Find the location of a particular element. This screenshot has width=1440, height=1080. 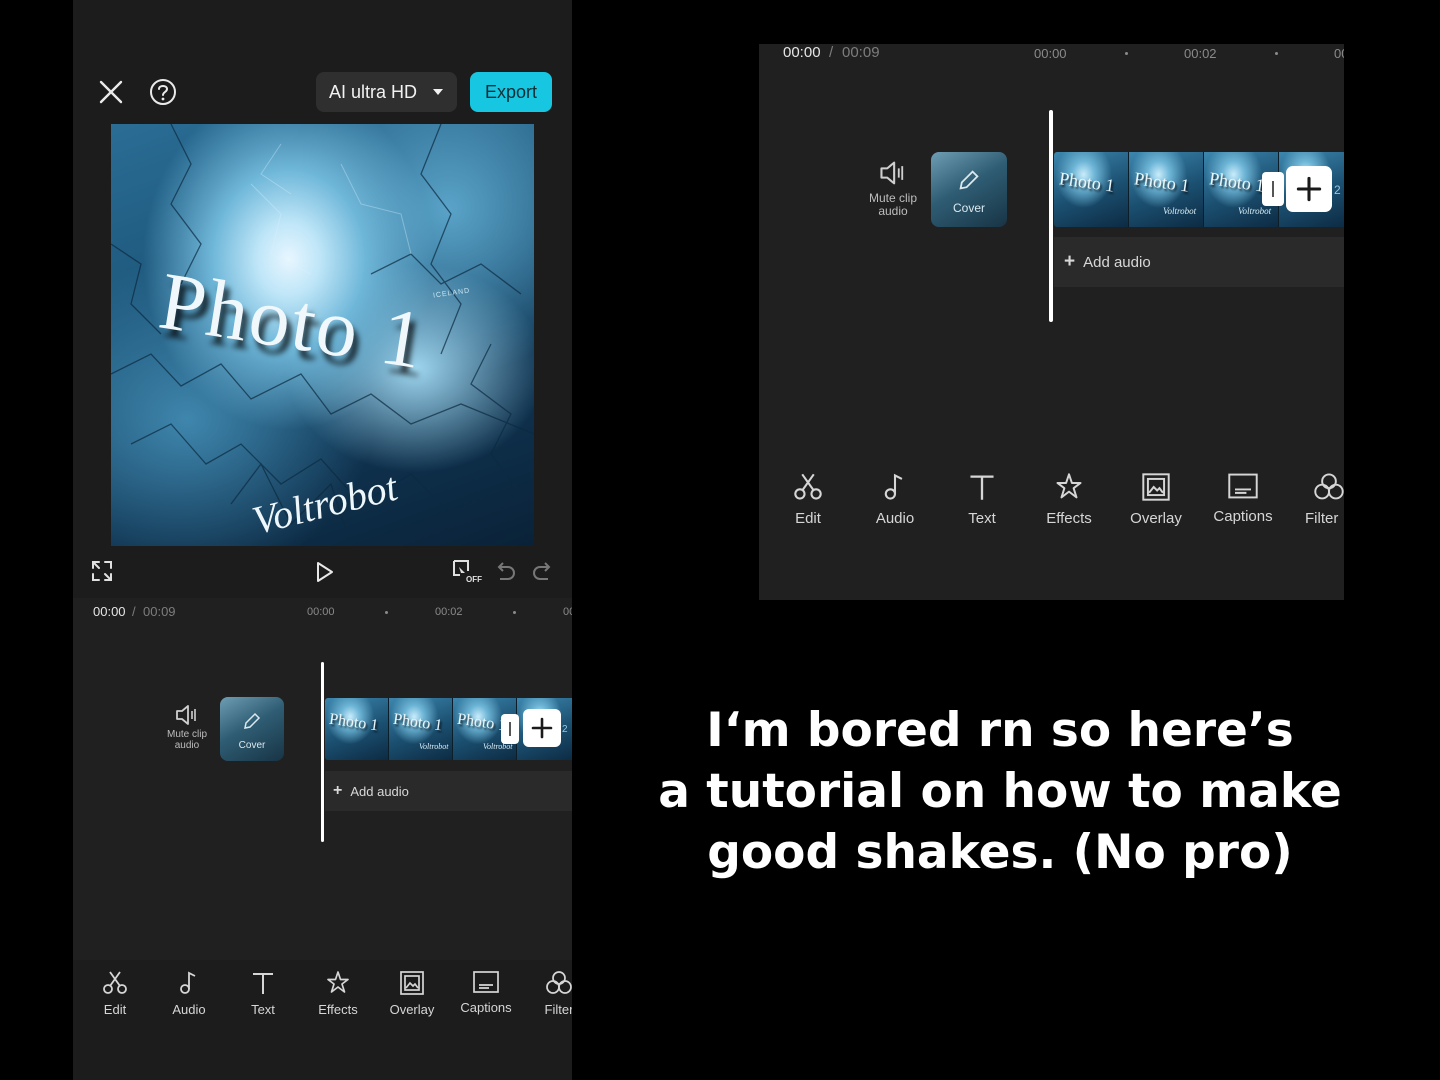

tool-label: Overlay is located at coordinates (412, 1009).